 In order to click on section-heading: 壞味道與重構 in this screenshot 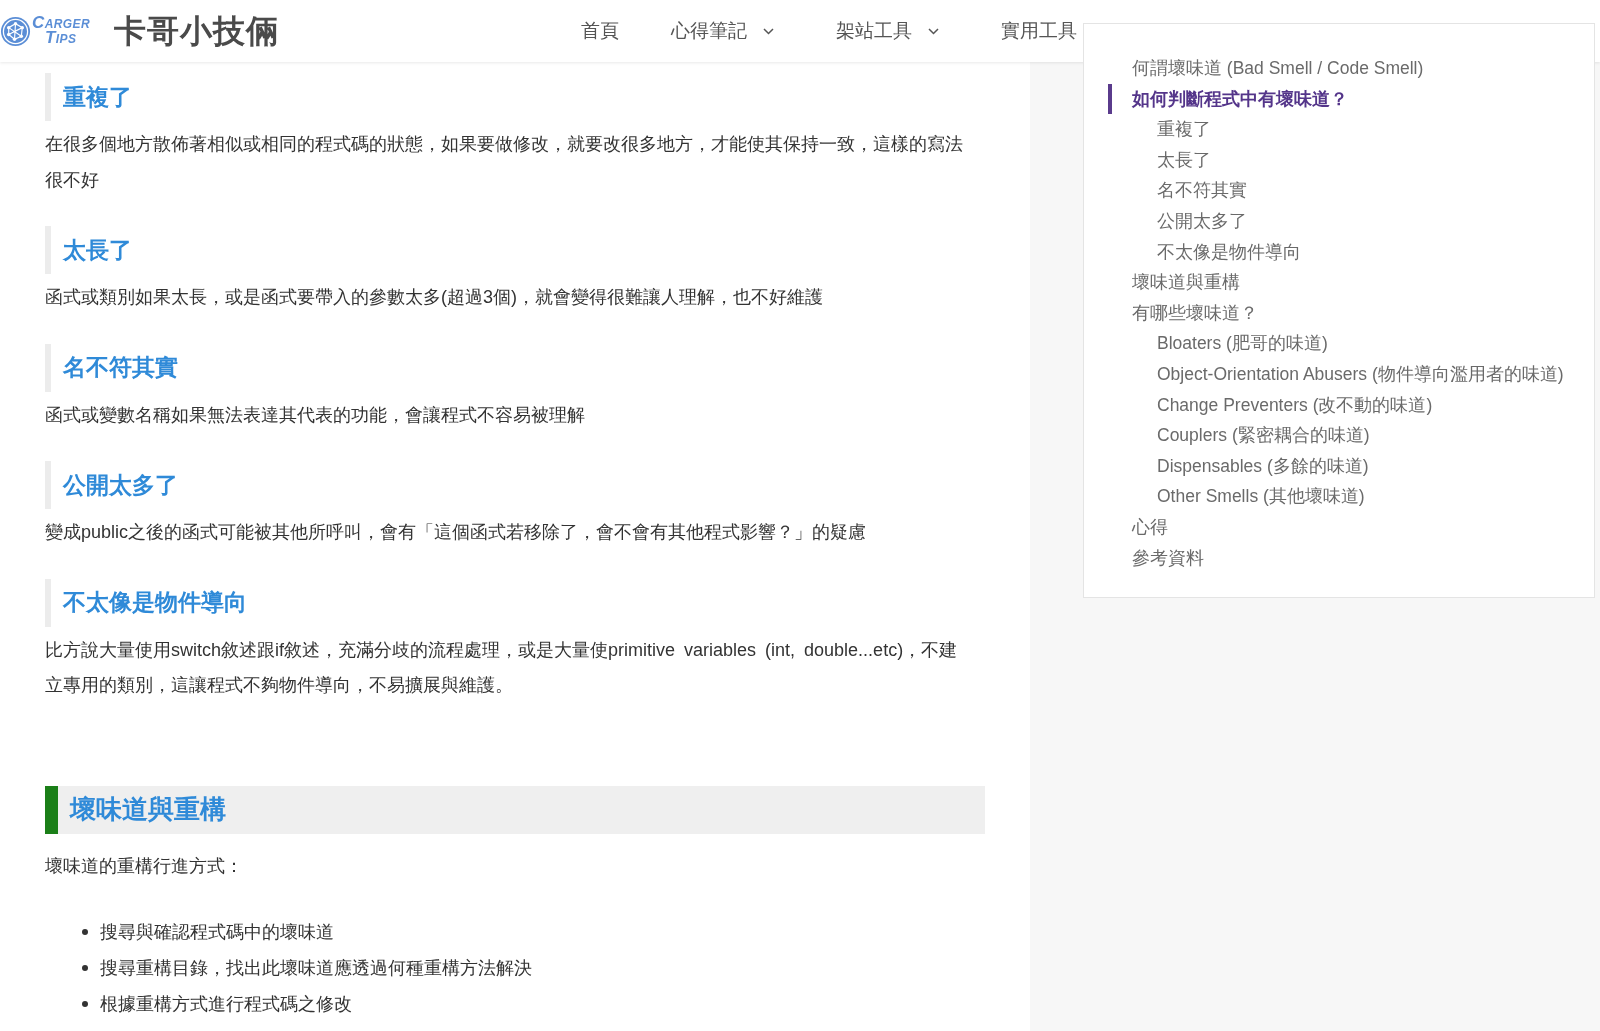, I will do `click(515, 809)`.